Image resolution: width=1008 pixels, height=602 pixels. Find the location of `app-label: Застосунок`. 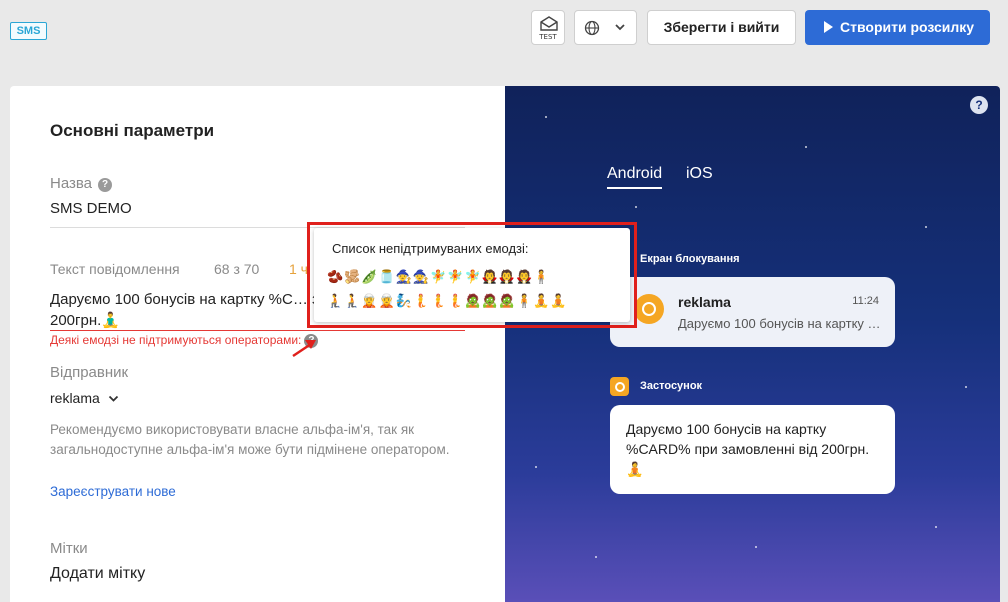

app-label: Застосунок is located at coordinates (671, 386).